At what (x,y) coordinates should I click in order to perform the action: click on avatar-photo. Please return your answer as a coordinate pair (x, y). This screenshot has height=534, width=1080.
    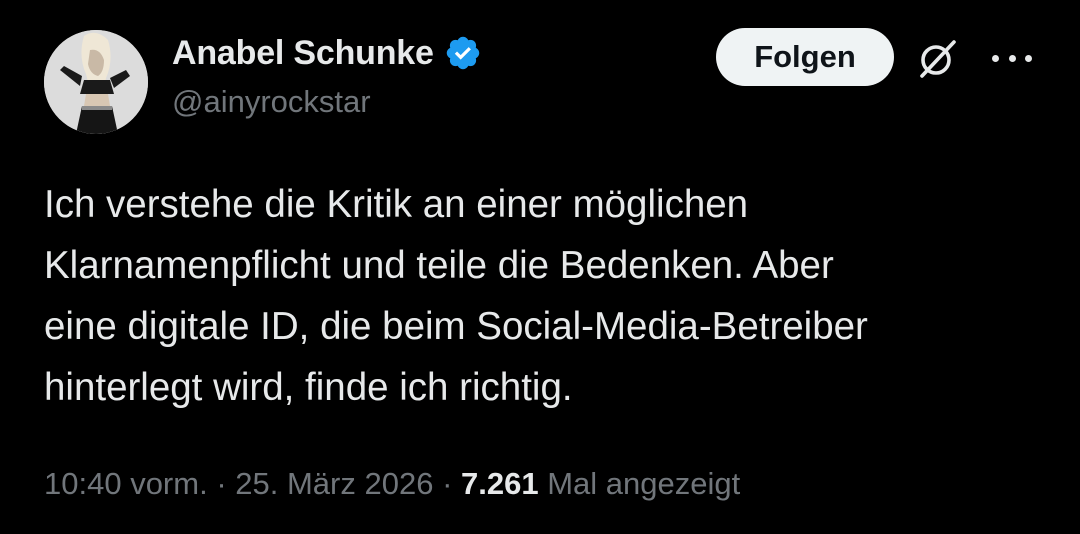
    Looking at the image, I should click on (96, 82).